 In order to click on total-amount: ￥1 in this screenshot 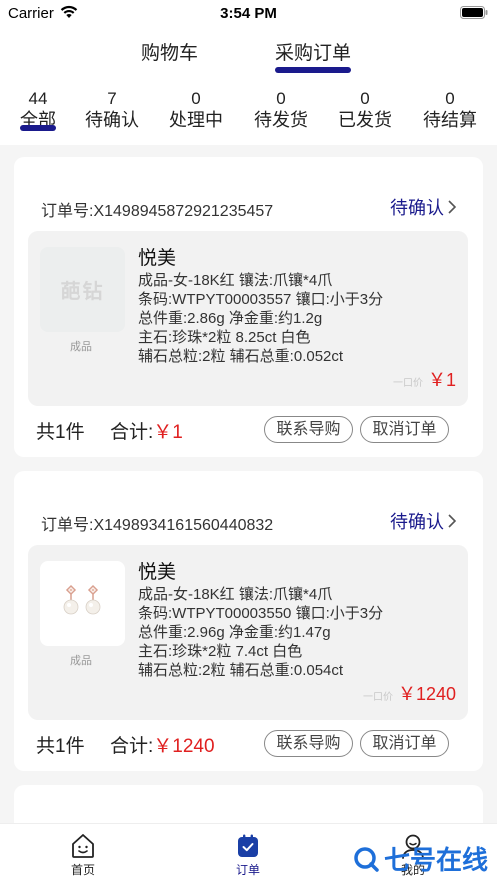, I will do `click(168, 432)`.